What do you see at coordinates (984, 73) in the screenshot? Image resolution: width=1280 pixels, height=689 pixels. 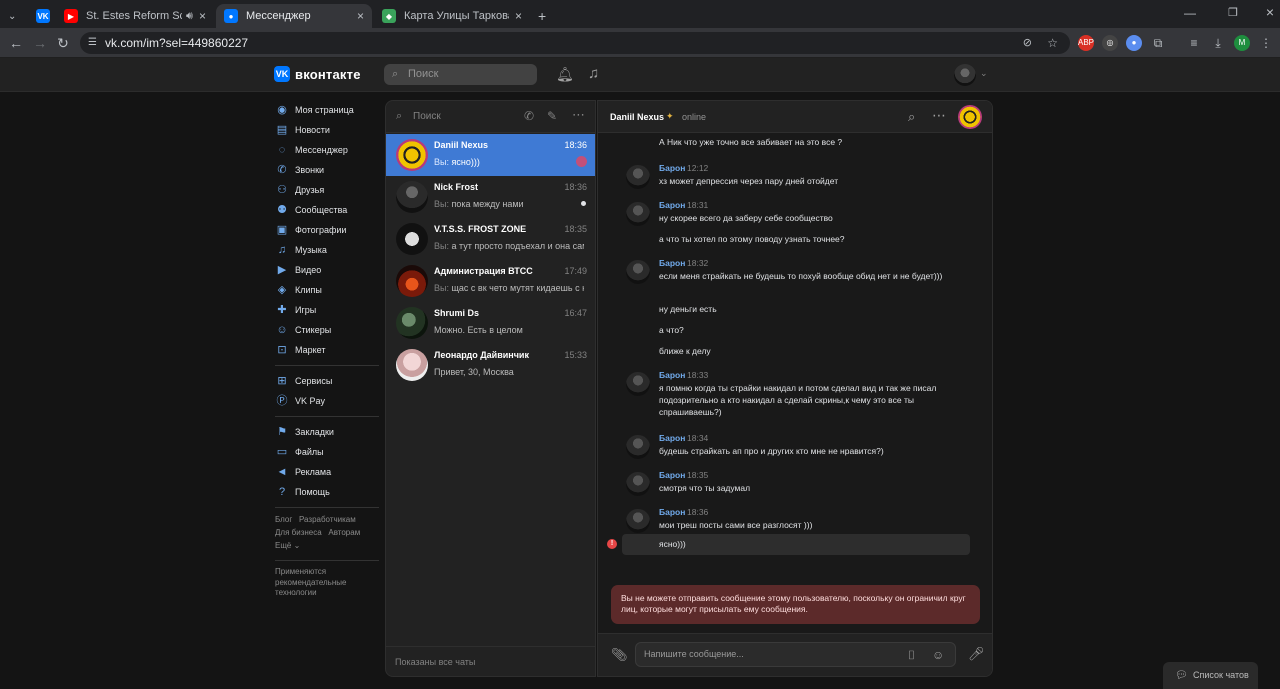 I see `chevron-down-icon: ⌄` at bounding box center [984, 73].